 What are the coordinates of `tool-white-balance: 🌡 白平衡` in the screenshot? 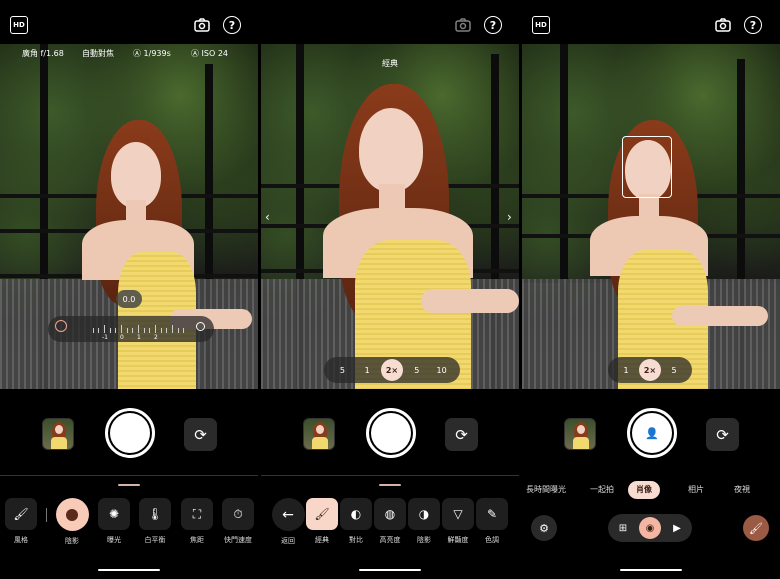 It's located at (155, 521).